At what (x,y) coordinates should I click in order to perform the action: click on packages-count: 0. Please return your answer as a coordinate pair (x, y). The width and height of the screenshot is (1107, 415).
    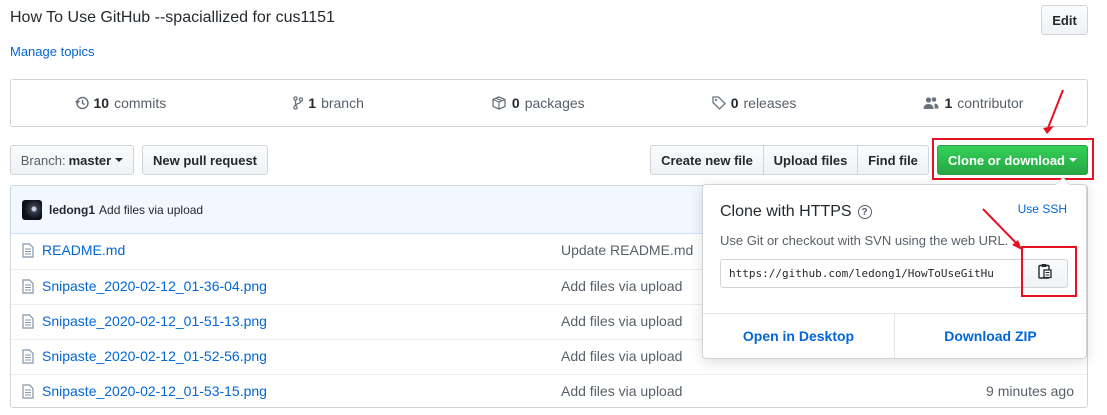
    Looking at the image, I should click on (515, 103).